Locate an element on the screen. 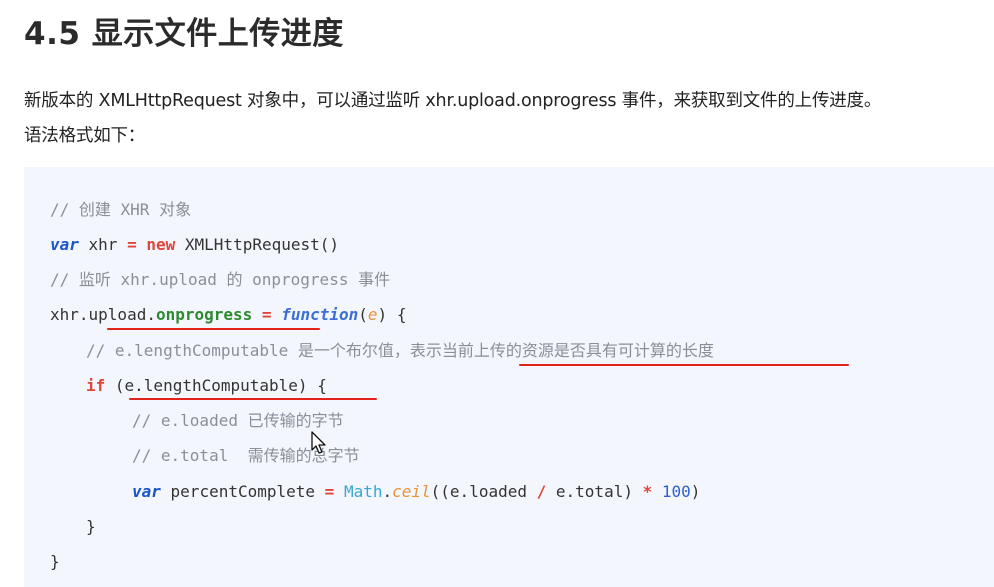  property: onprogress is located at coordinates (204, 314).